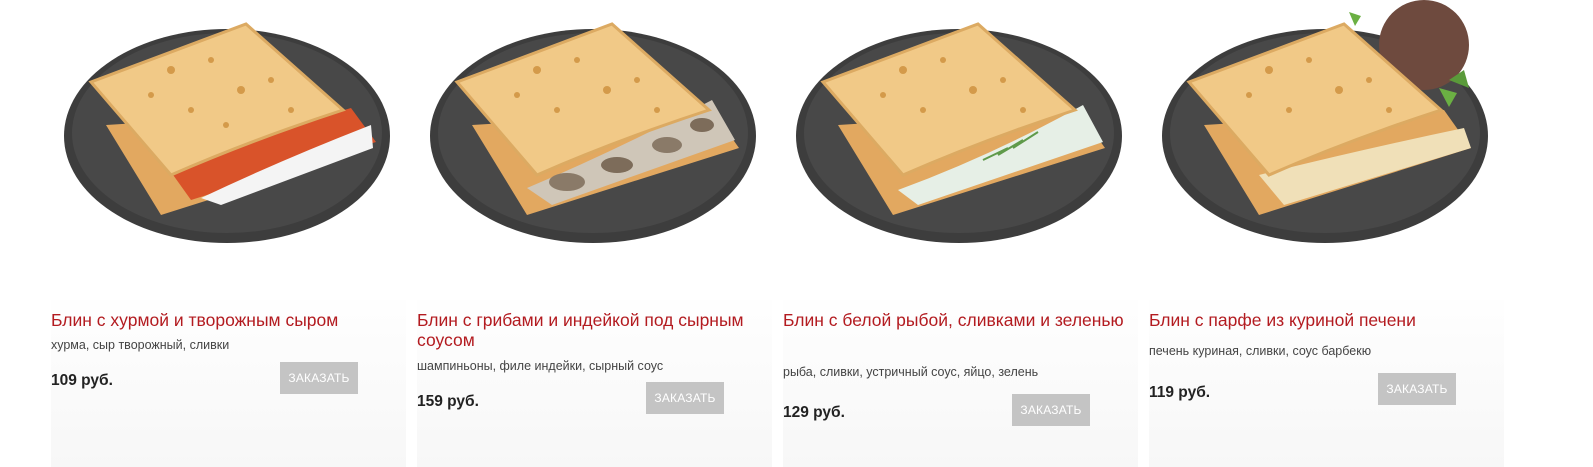  What do you see at coordinates (960, 320) in the screenshot?
I see `product-title: Блин с белой рыбой, сливками и зеленью` at bounding box center [960, 320].